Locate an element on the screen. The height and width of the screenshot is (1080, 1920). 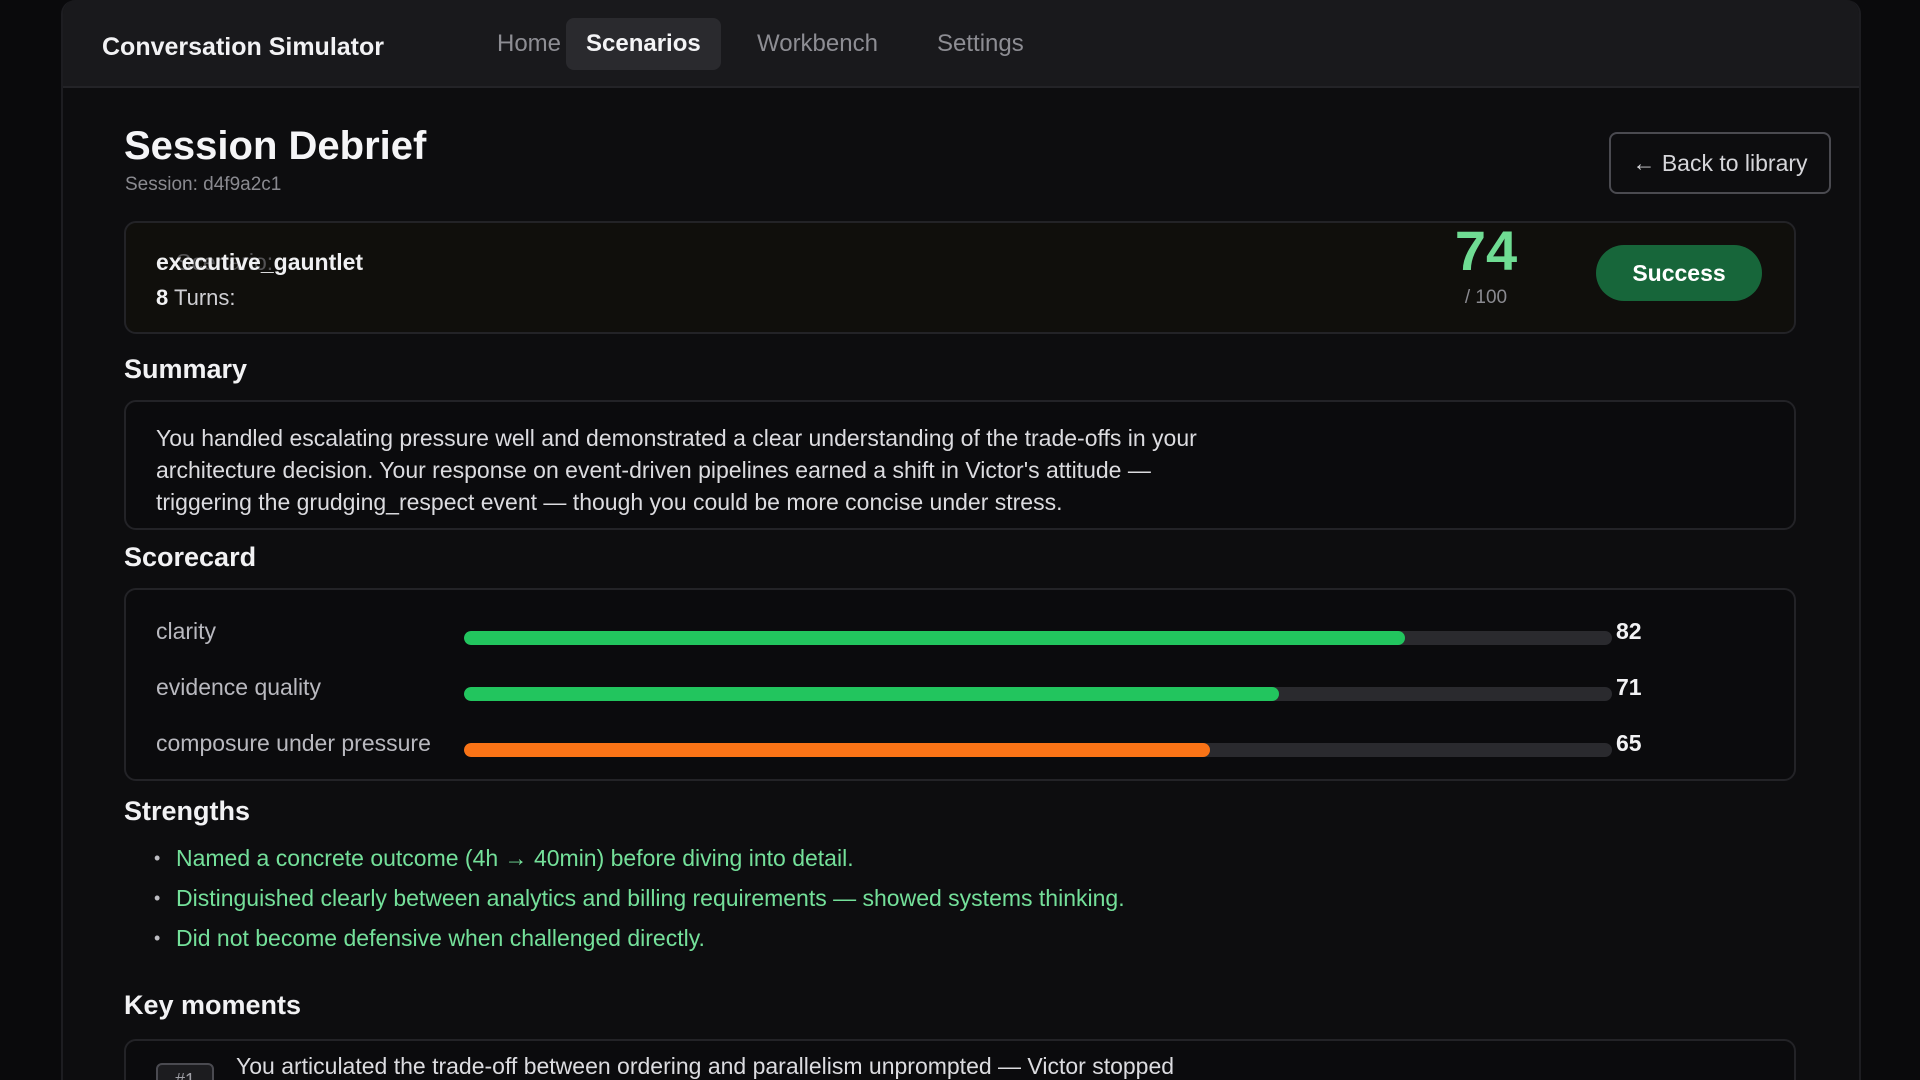
session-id: Session: d4f9a2c1 is located at coordinates (203, 184).